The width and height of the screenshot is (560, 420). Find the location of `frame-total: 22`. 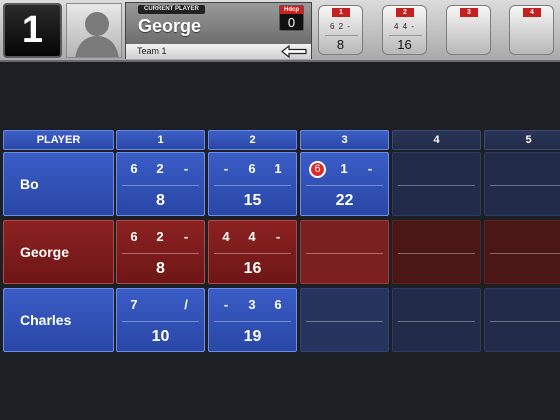

frame-total: 22 is located at coordinates (344, 200).